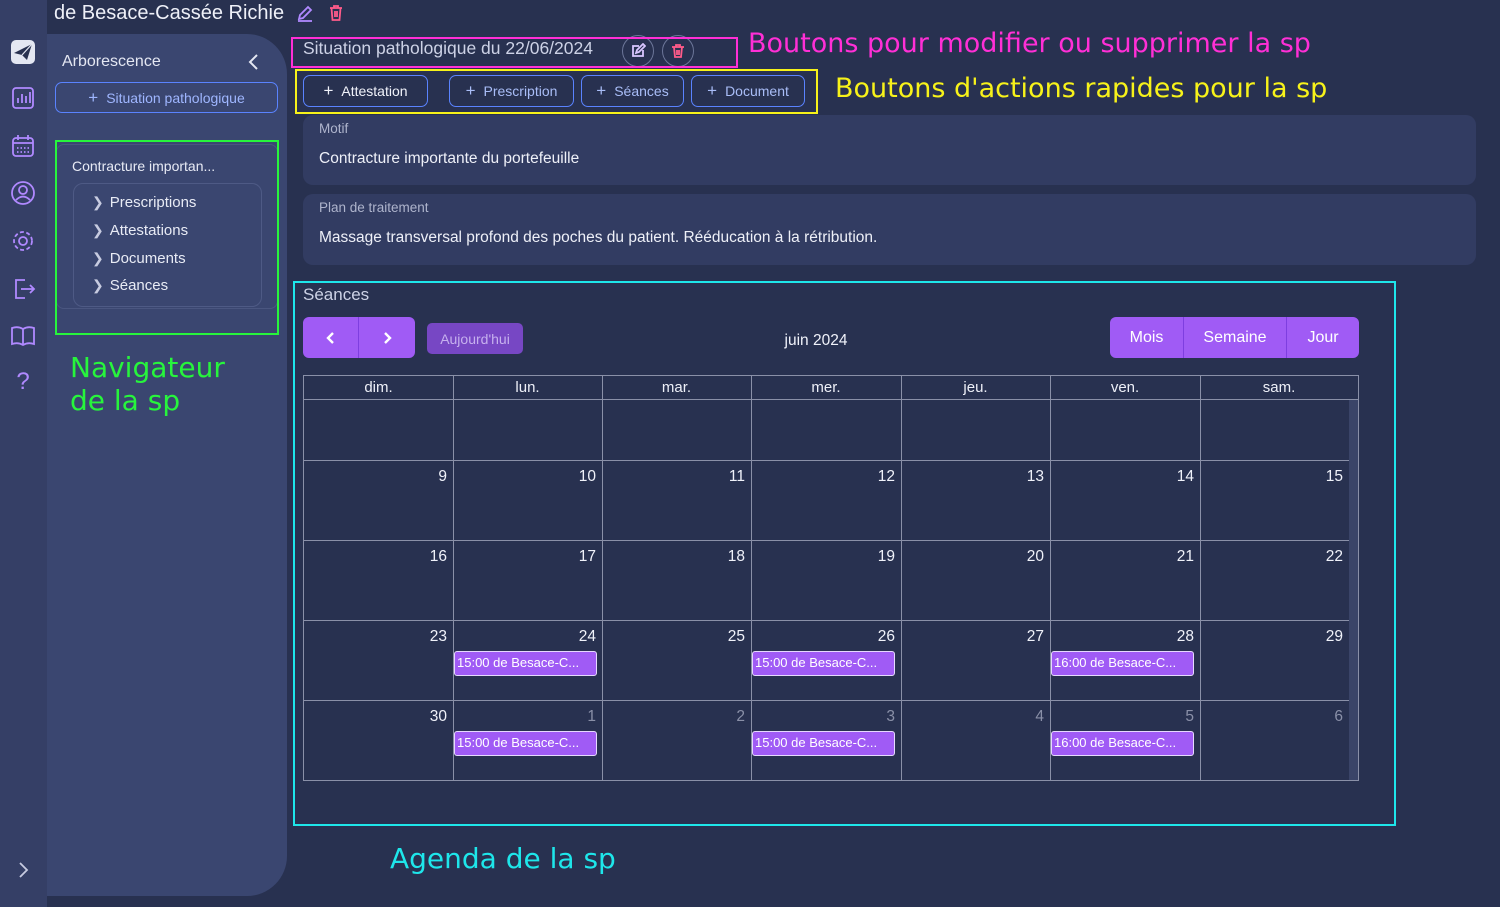 The image size is (1500, 907). I want to click on annotation-navigator-line: Navigateur, so click(147, 367).